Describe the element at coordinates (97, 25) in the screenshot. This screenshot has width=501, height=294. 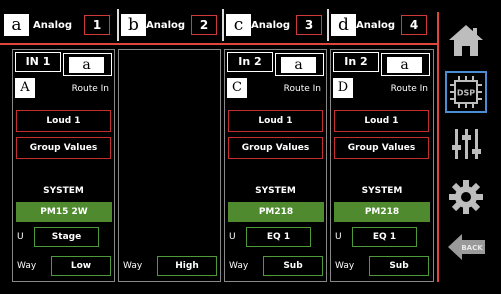
I see `channel-number: 1` at that location.